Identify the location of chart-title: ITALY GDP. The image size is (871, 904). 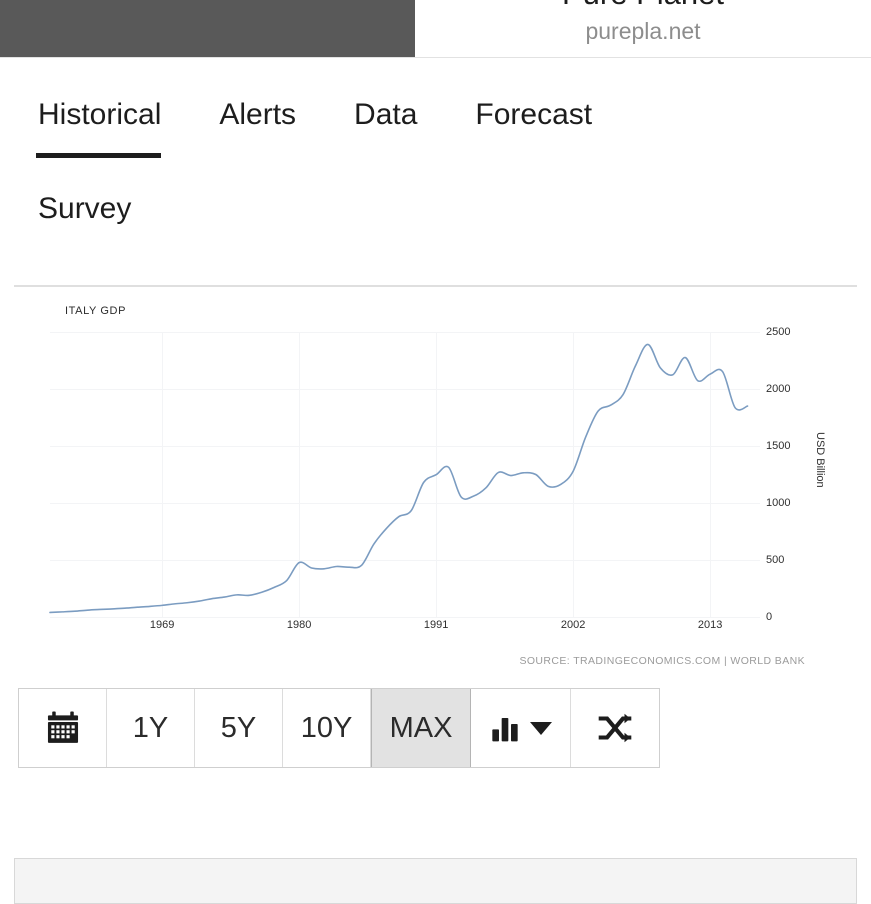
(96, 311).